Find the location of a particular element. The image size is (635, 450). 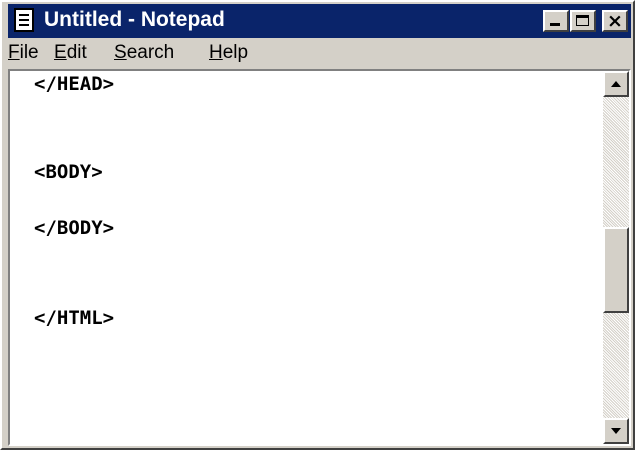

title-bar: Untitled - Notepad × is located at coordinates (319, 21).